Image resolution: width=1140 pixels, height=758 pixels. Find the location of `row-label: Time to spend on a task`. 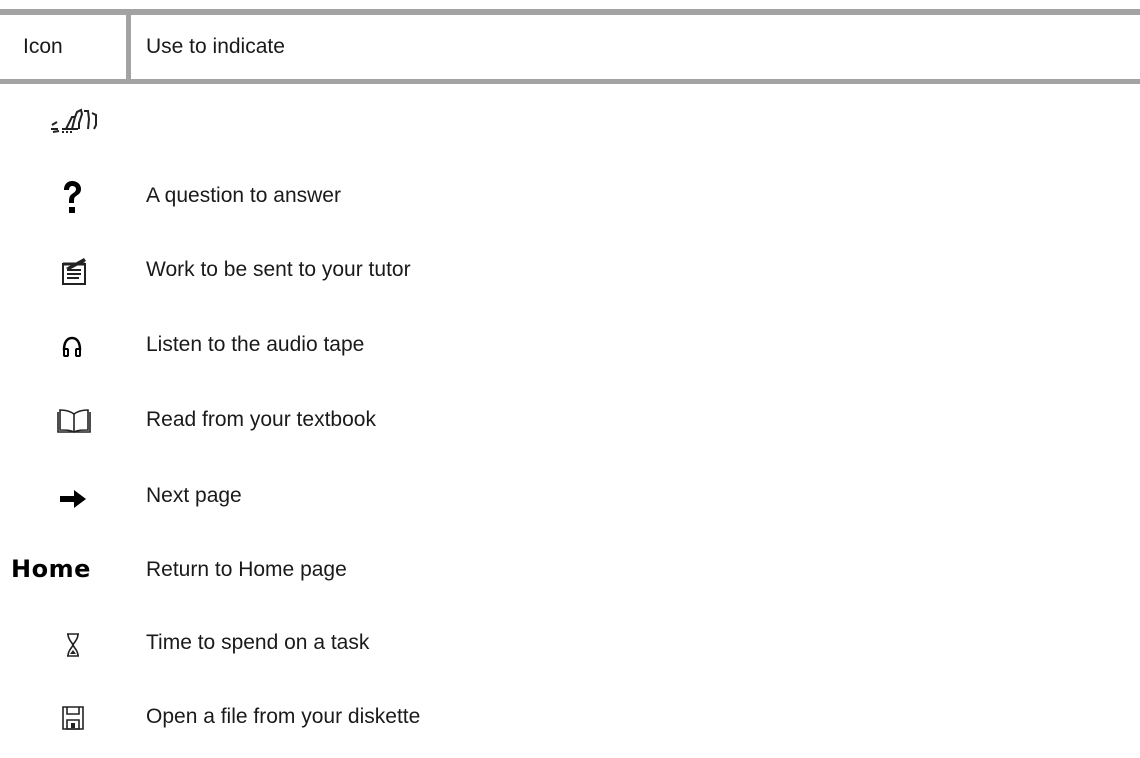

row-label: Time to spend on a task is located at coordinates (258, 642).